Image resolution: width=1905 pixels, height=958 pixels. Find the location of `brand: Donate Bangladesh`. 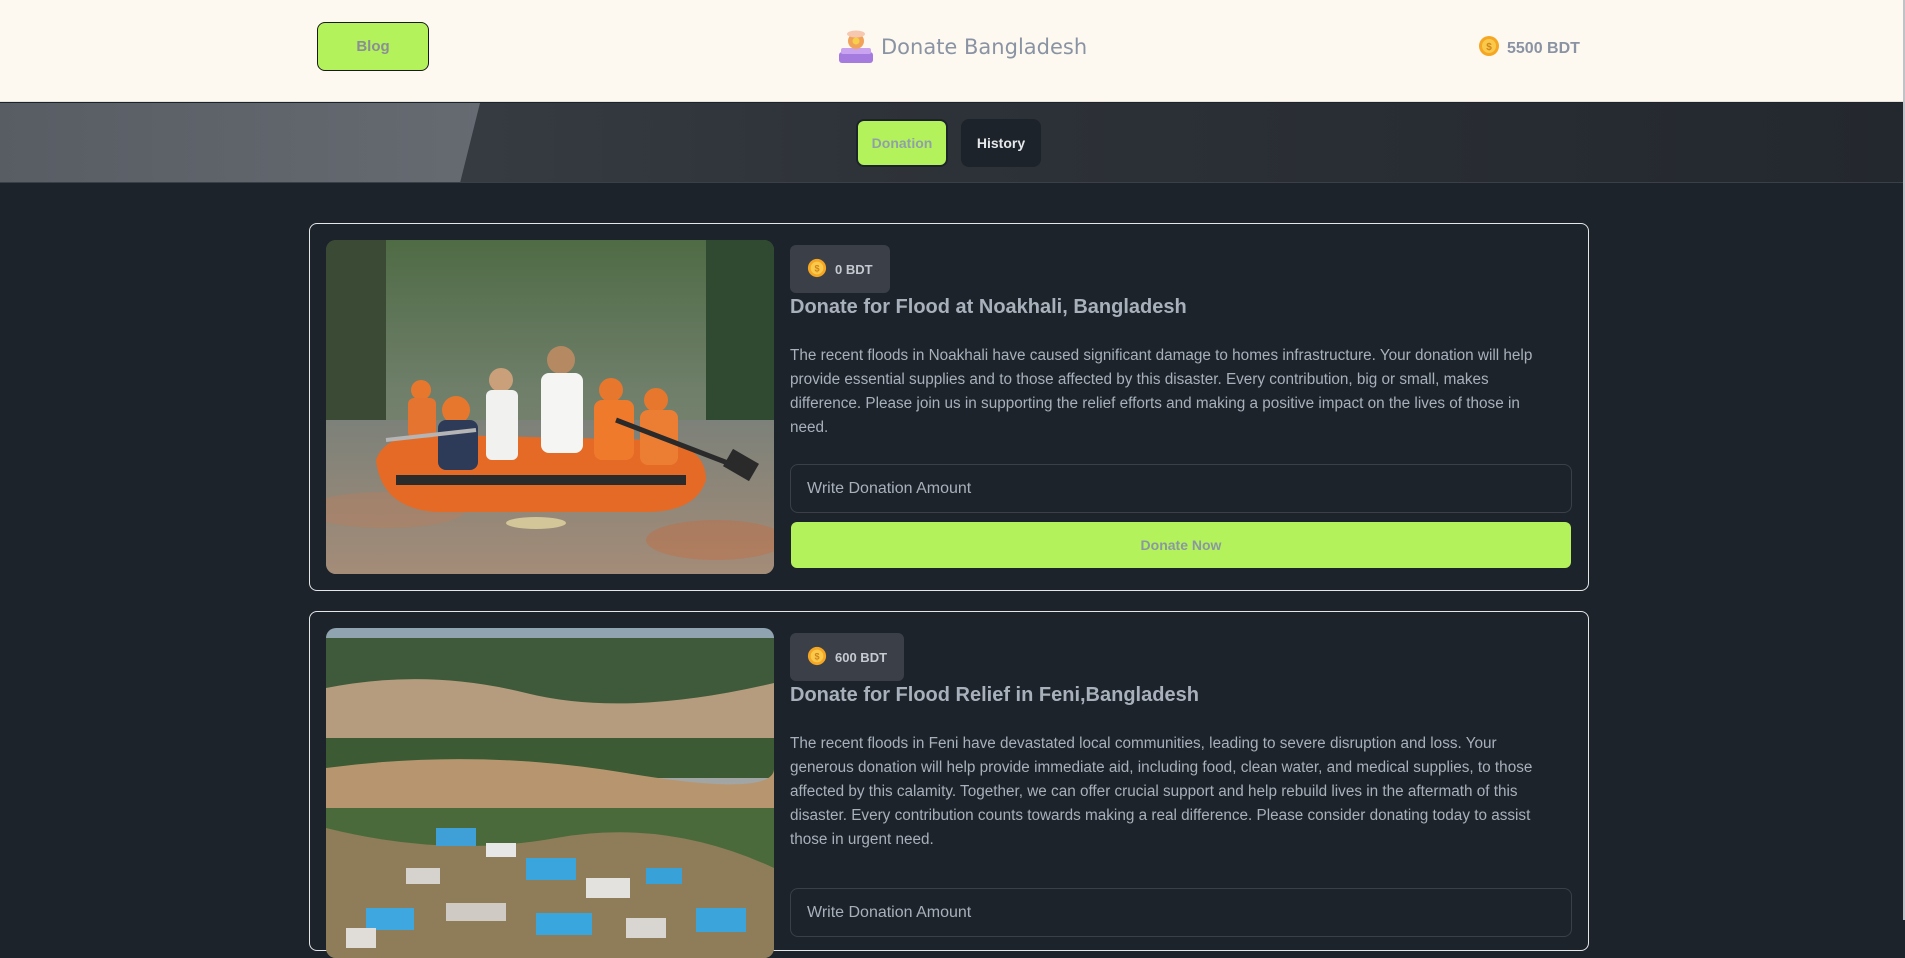

brand: Donate Bangladesh is located at coordinates (962, 47).